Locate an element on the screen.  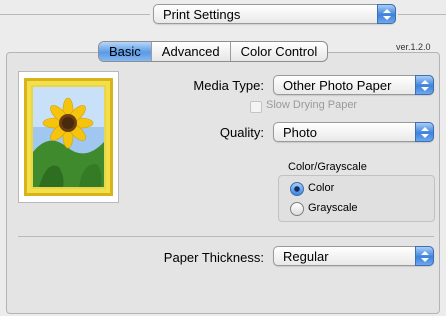
radio-color is located at coordinates (297, 189).